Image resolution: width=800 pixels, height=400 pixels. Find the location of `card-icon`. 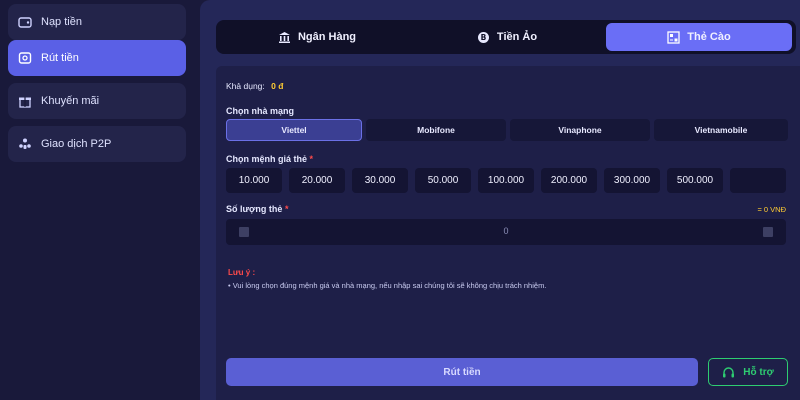

card-icon is located at coordinates (673, 37).